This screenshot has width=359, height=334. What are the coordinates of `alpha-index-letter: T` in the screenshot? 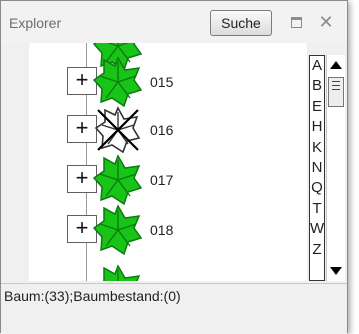 It's located at (317, 209).